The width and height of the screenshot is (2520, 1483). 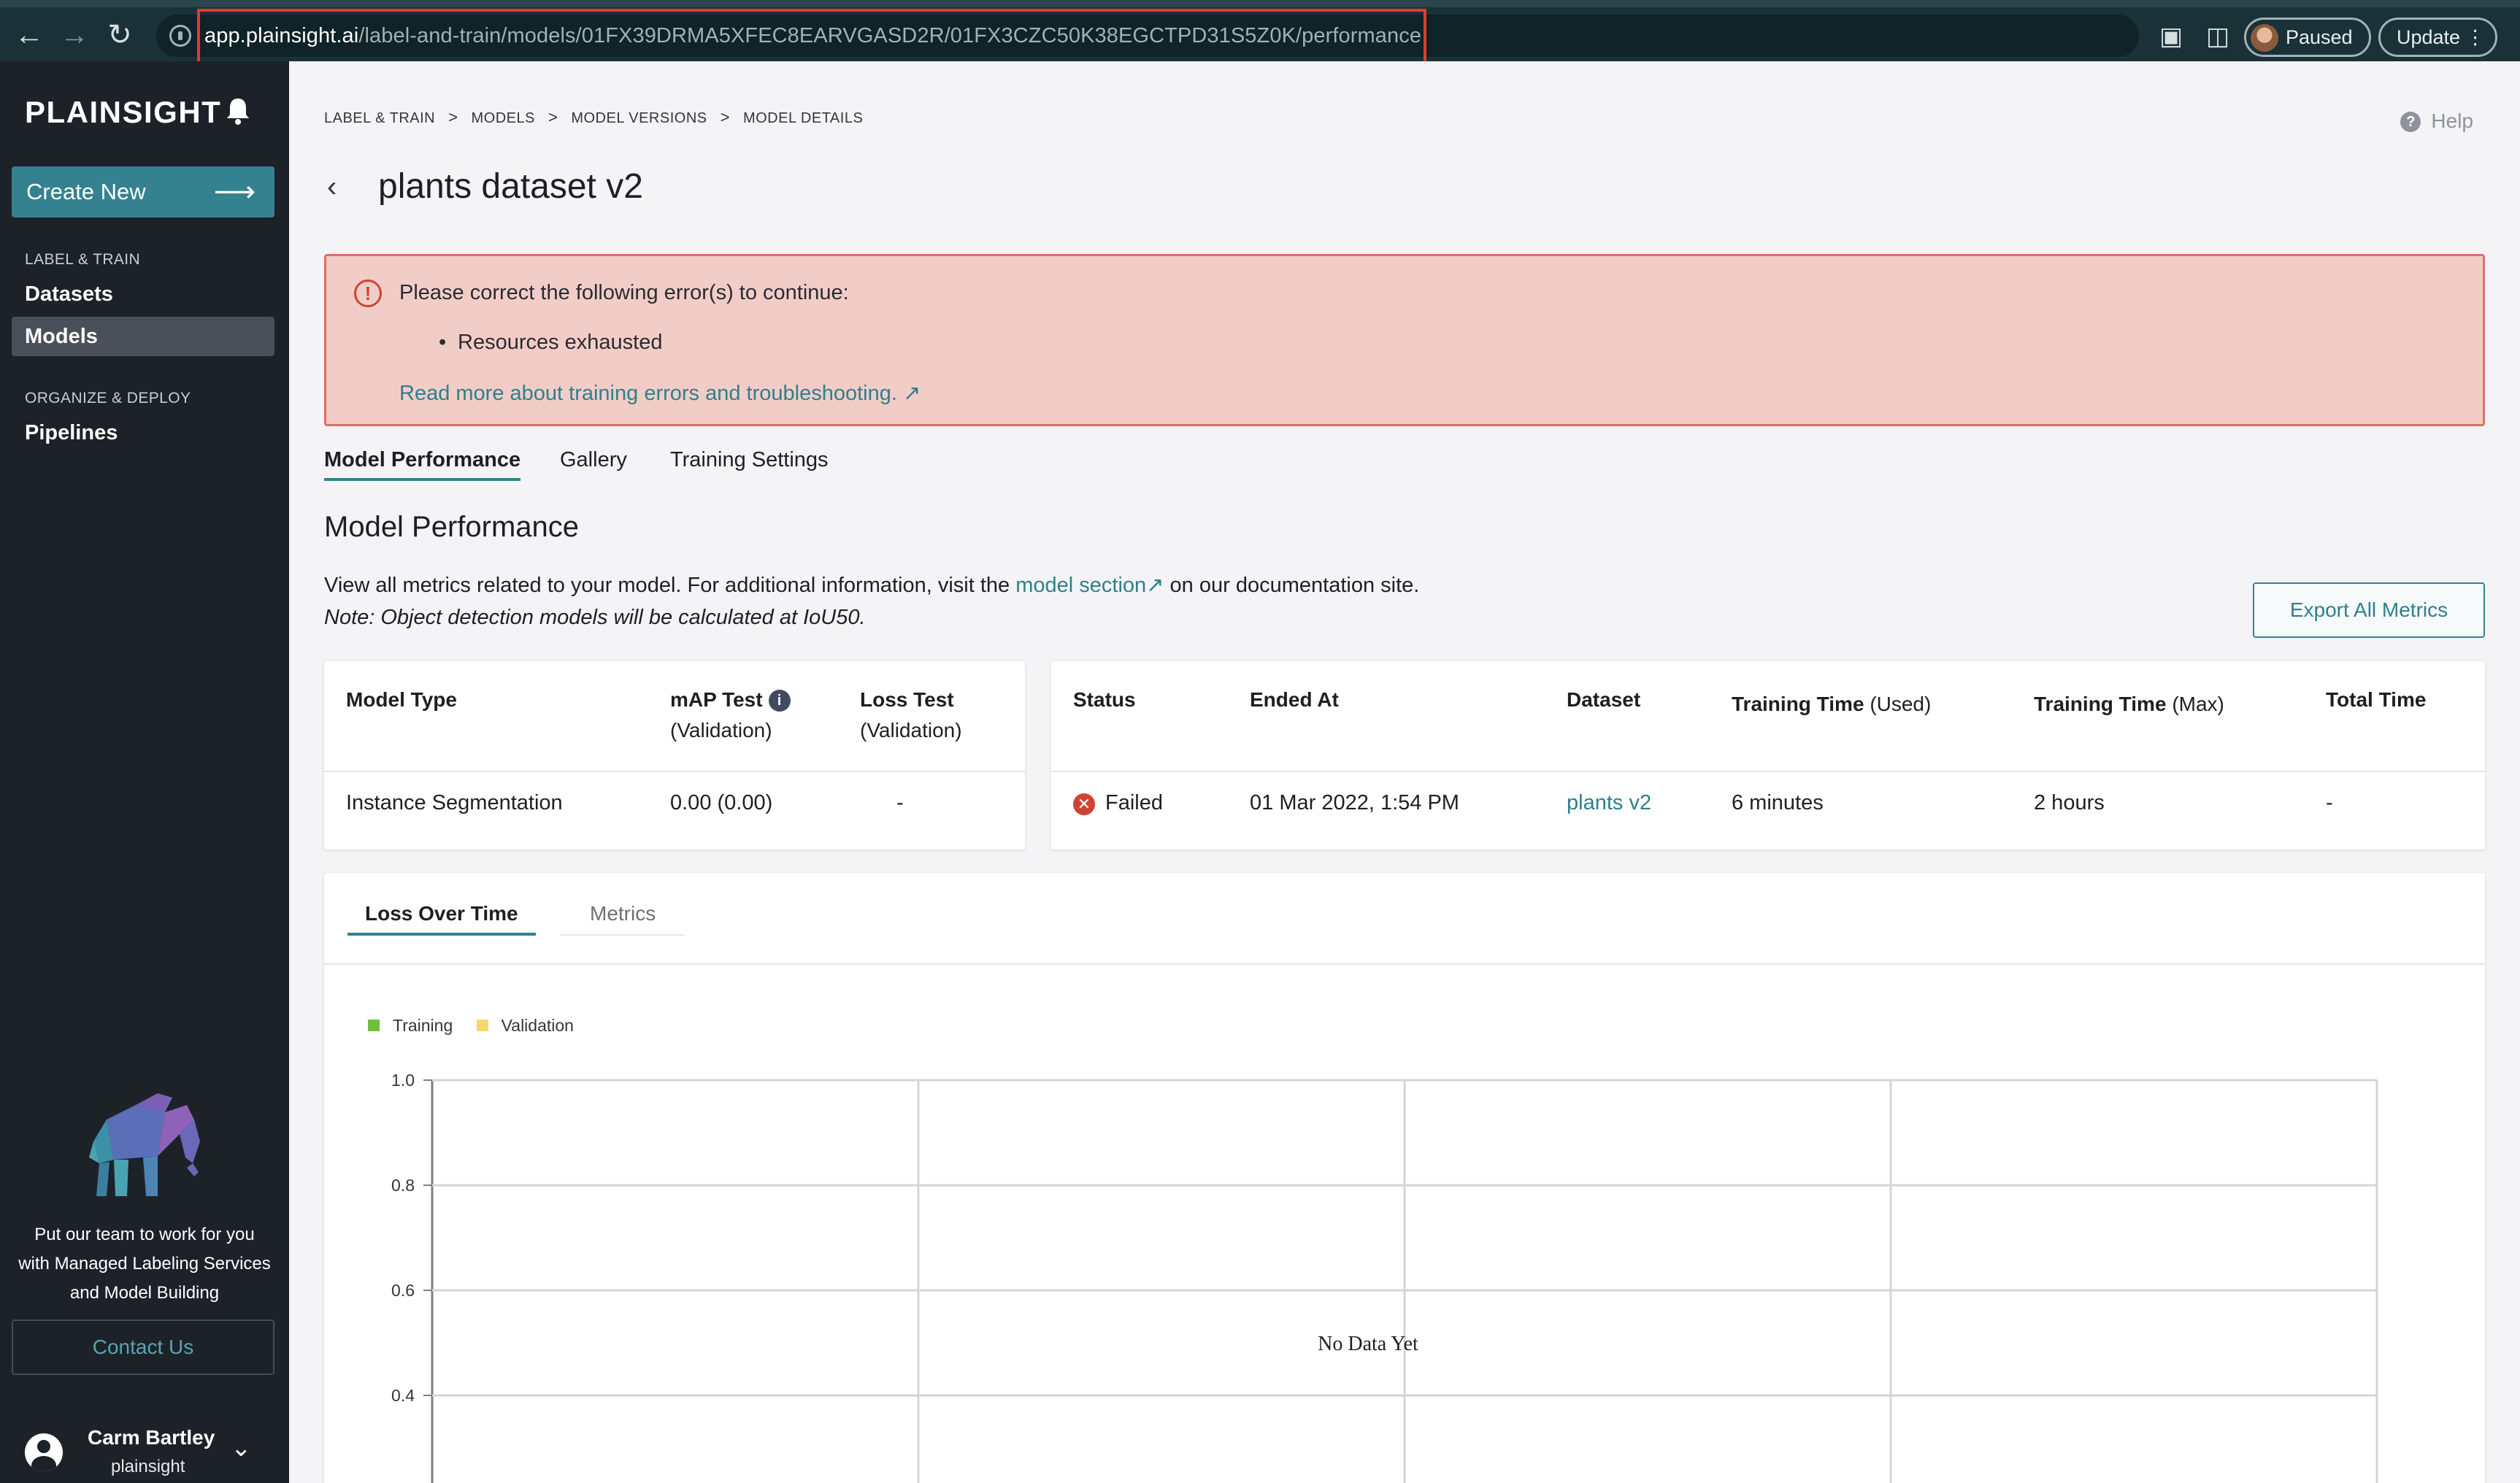 What do you see at coordinates (332, 188) in the screenshot?
I see `back-chevron-icon: ‹` at bounding box center [332, 188].